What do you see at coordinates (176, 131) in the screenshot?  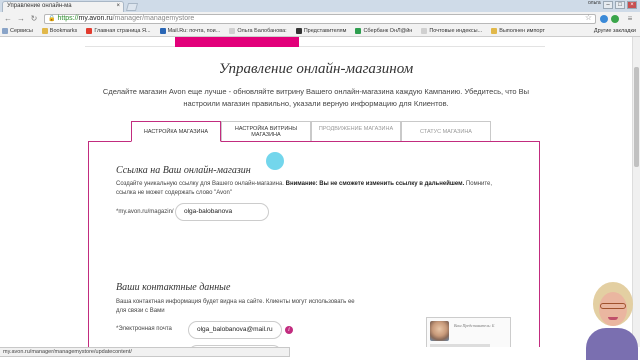 I see `tab-store-settings: НАСТРОЙКА МАГАЗИНА` at bounding box center [176, 131].